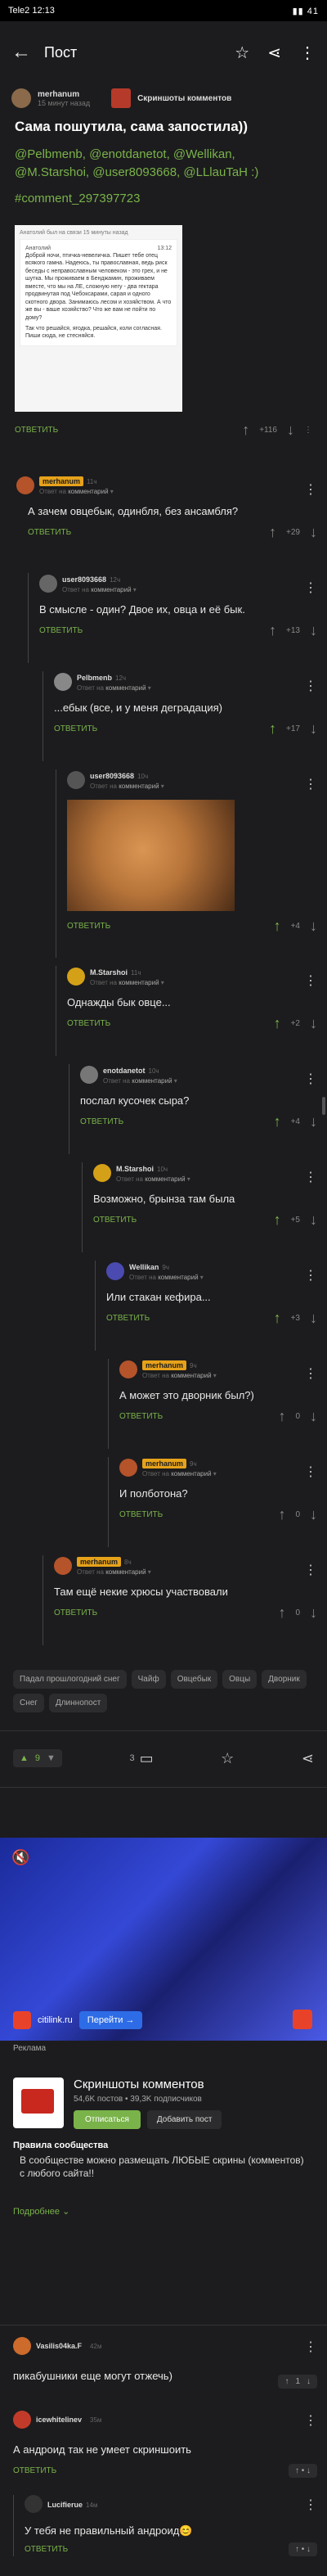  Describe the element at coordinates (144, 1267) in the screenshot. I see `comment-author: Wellikan` at that location.